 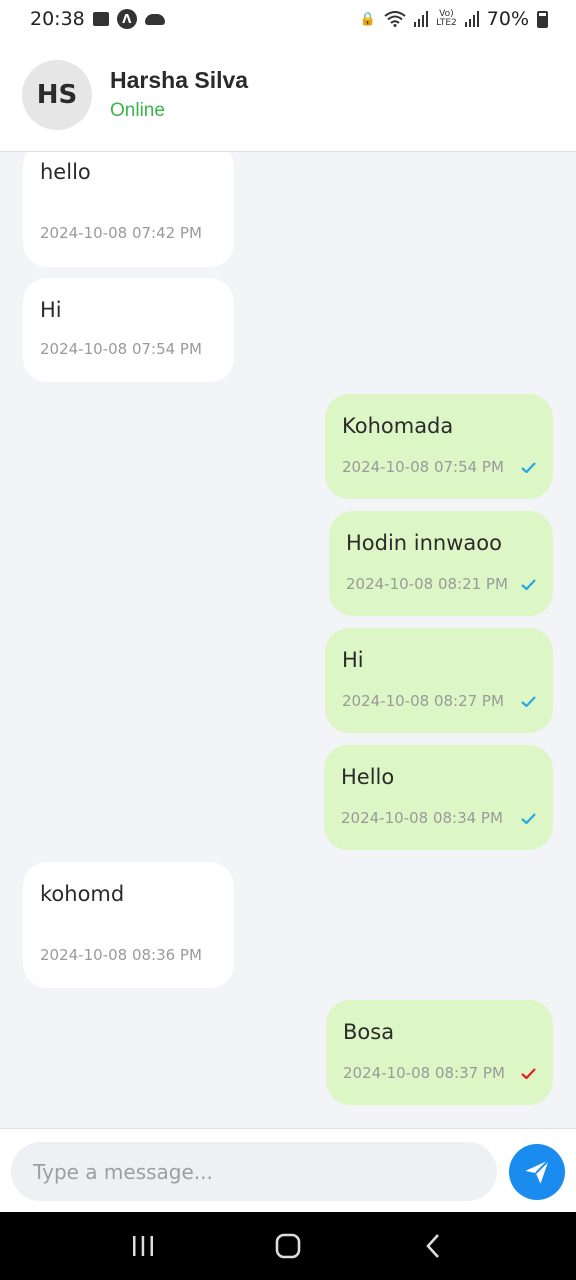 I want to click on message-text: Kohomada, so click(x=398, y=426).